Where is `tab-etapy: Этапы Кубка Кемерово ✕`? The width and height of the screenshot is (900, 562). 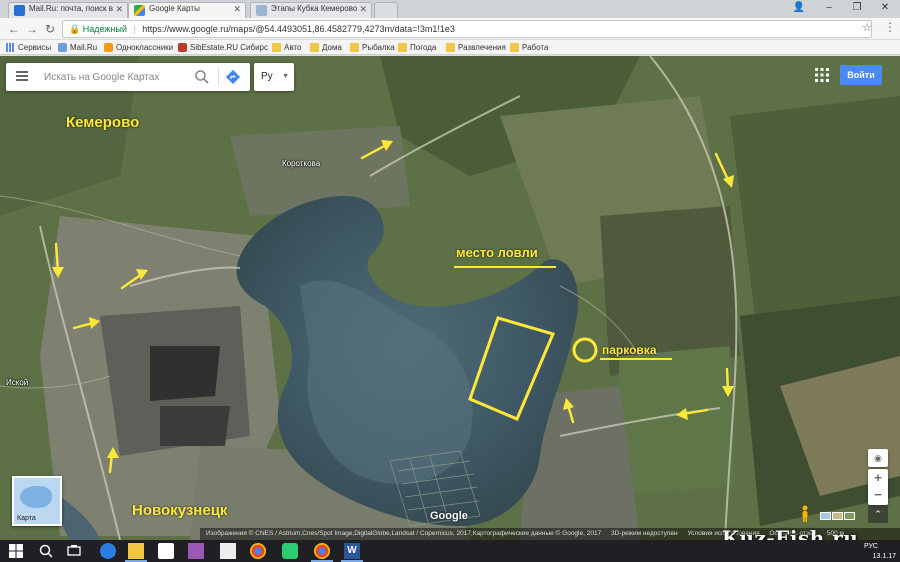 tab-etapy: Этапы Кубка Кемерово ✕ is located at coordinates (311, 10).